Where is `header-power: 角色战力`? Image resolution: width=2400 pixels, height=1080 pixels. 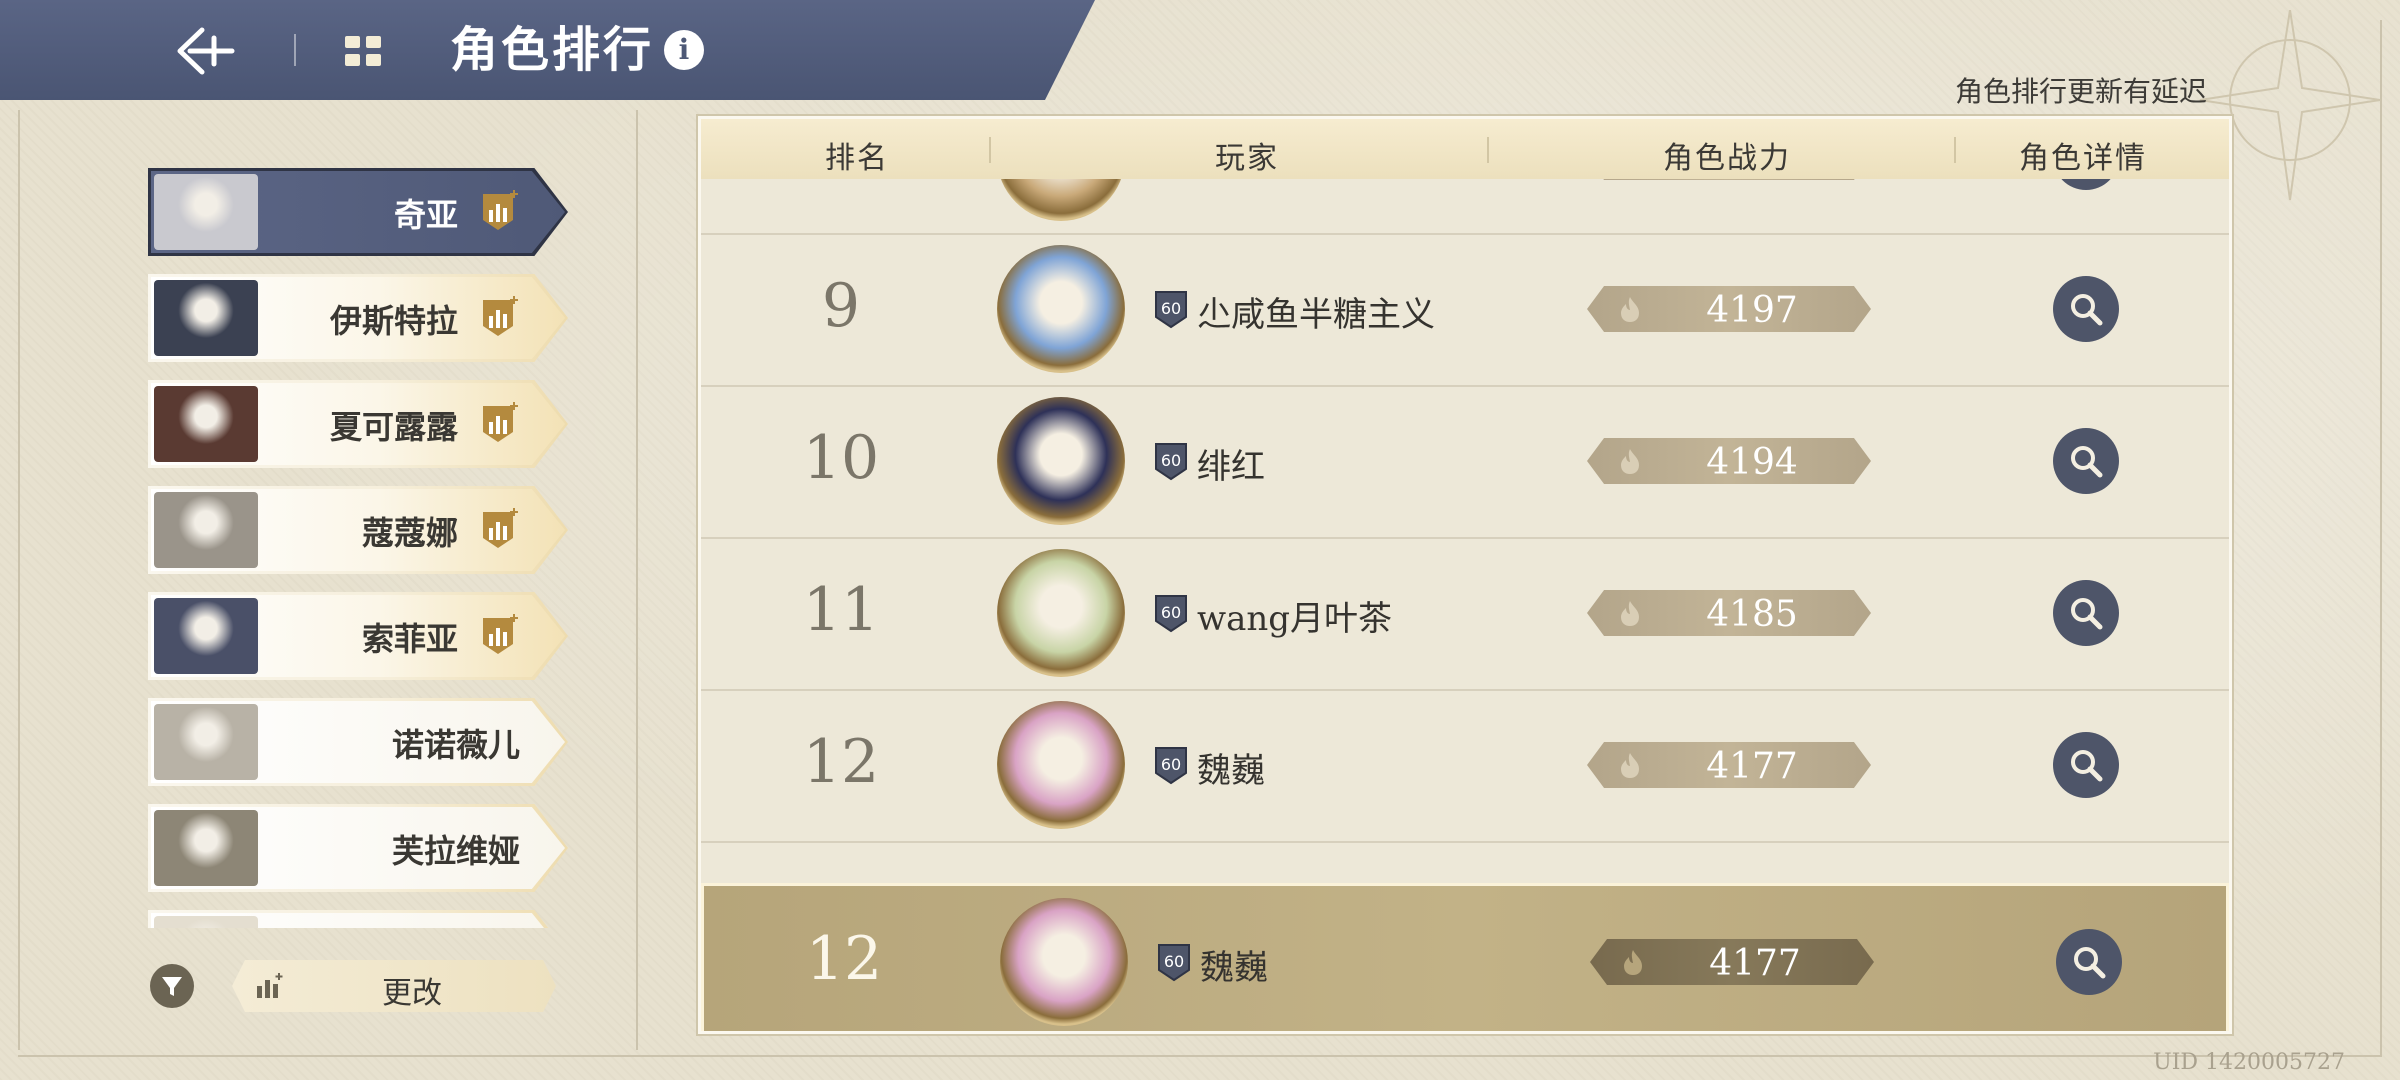 header-power: 角色战力 is located at coordinates (1727, 158).